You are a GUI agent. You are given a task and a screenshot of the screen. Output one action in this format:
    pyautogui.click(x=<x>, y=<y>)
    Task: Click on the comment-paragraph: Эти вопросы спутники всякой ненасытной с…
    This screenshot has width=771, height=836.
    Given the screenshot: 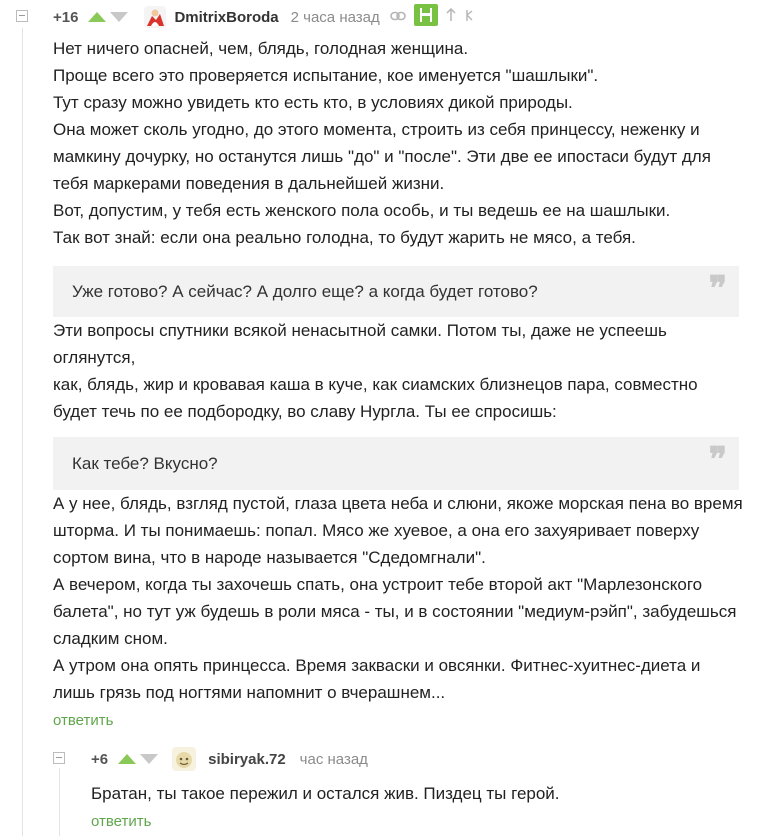 What is the action you would take?
    pyautogui.click(x=360, y=344)
    